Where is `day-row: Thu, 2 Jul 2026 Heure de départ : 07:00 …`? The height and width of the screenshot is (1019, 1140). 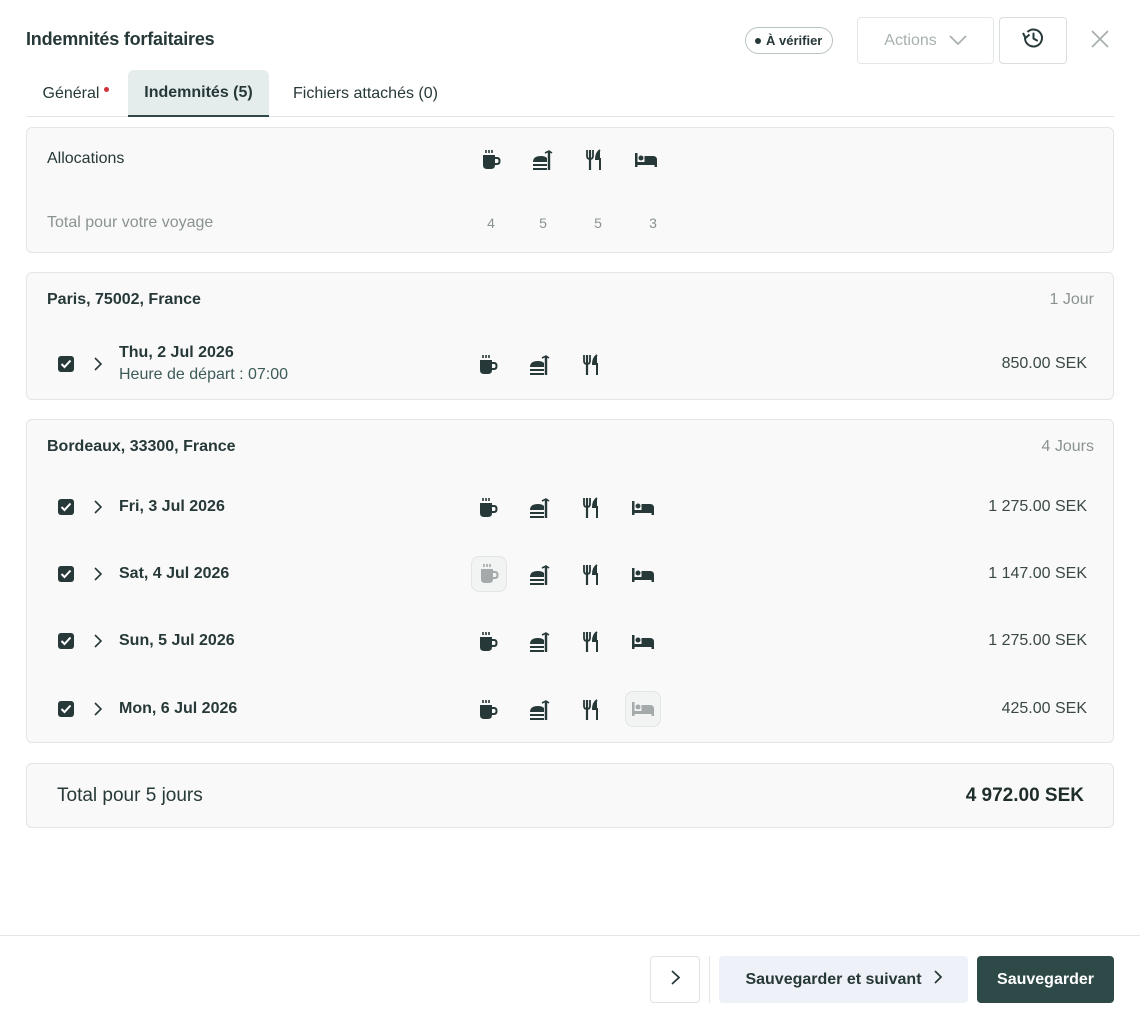 day-row: Thu, 2 Jul 2026 Heure de départ : 07:00 … is located at coordinates (570, 365).